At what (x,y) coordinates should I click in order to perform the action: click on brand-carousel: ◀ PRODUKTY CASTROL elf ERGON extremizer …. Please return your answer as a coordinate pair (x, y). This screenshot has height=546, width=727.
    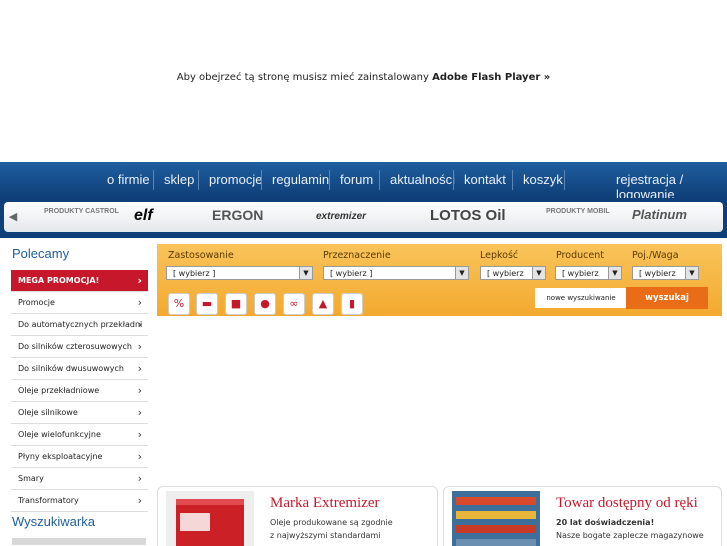
    Looking at the image, I should click on (363, 218).